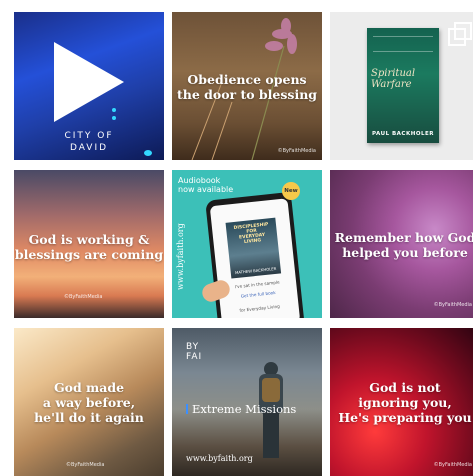 The width and height of the screenshot is (473, 476). What do you see at coordinates (206, 185) in the screenshot?
I see `audiobook-label: Audiobook now available` at bounding box center [206, 185].